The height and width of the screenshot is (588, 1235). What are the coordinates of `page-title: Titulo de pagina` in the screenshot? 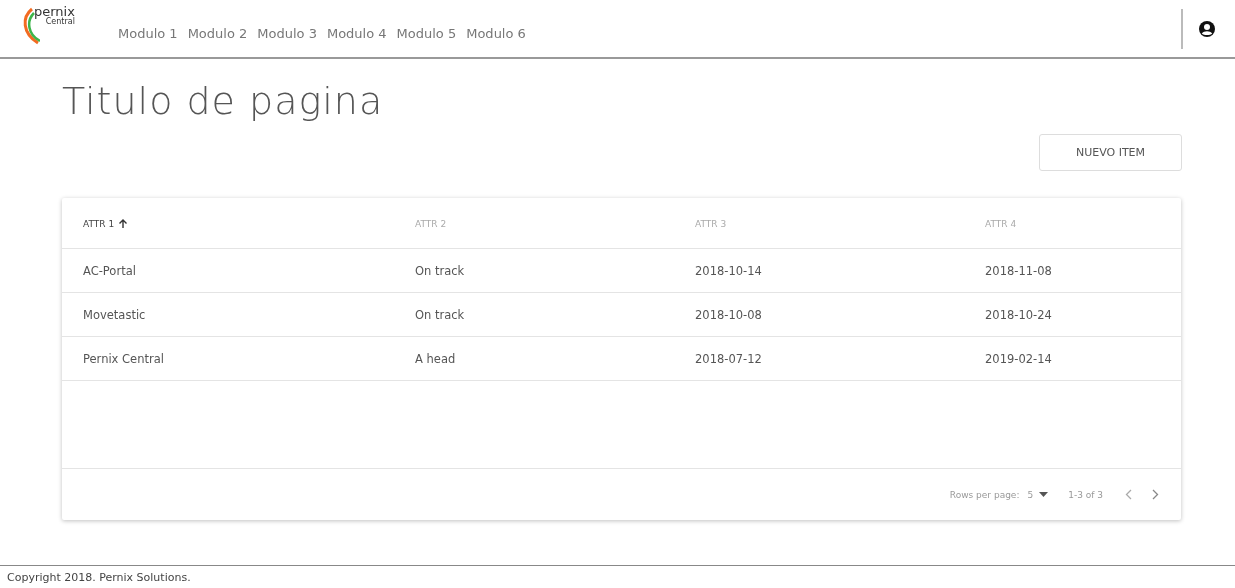 It's located at (223, 101).